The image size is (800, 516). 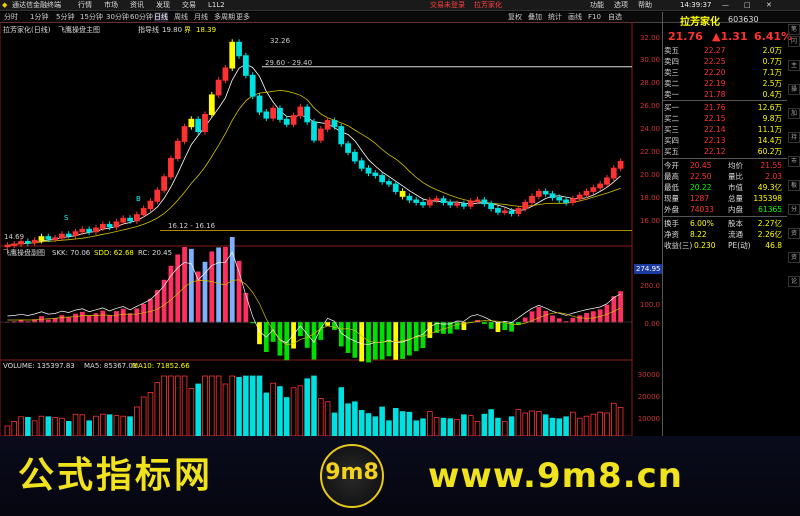 What do you see at coordinates (216, 5) in the screenshot?
I see `menu-l1l2: L1L2` at bounding box center [216, 5].